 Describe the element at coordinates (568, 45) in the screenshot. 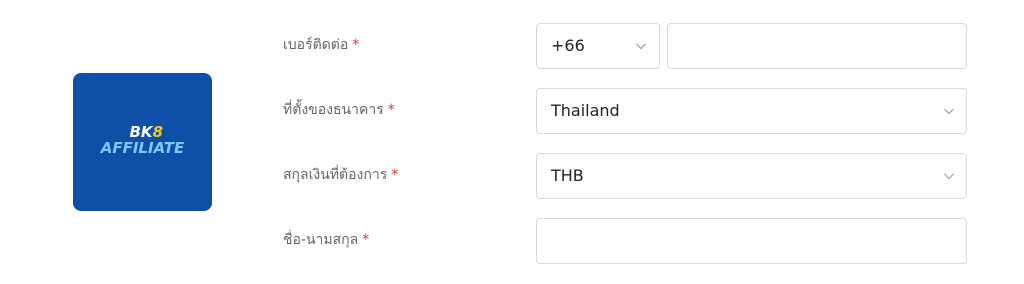

I see `country-code-value: +66` at that location.